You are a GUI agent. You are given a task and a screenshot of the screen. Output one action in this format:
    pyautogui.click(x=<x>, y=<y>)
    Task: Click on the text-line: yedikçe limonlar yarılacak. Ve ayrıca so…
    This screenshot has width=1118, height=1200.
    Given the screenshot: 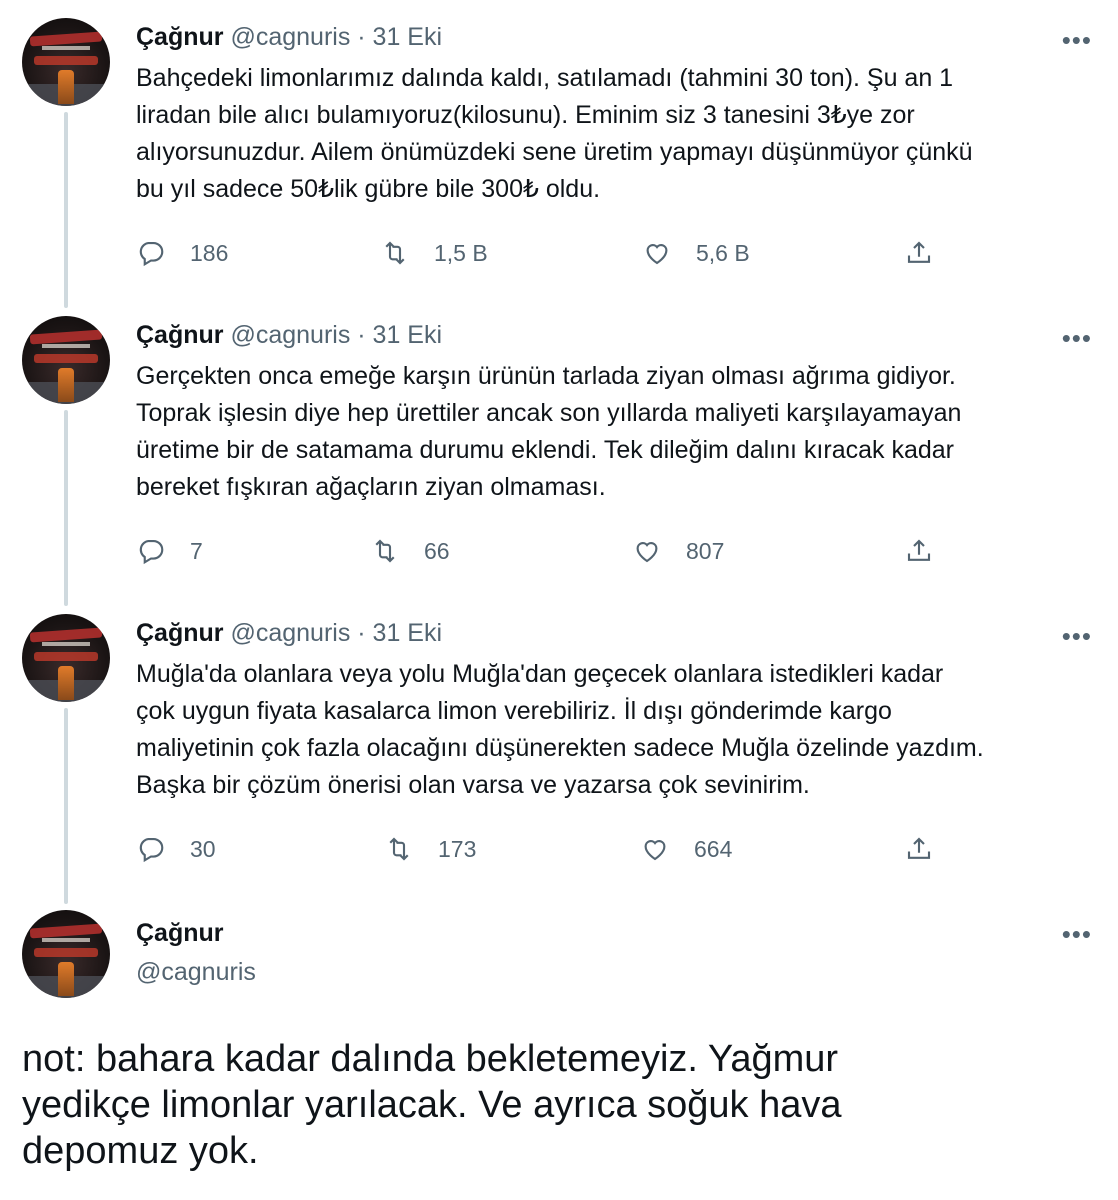 What is the action you would take?
    pyautogui.click(x=432, y=1105)
    